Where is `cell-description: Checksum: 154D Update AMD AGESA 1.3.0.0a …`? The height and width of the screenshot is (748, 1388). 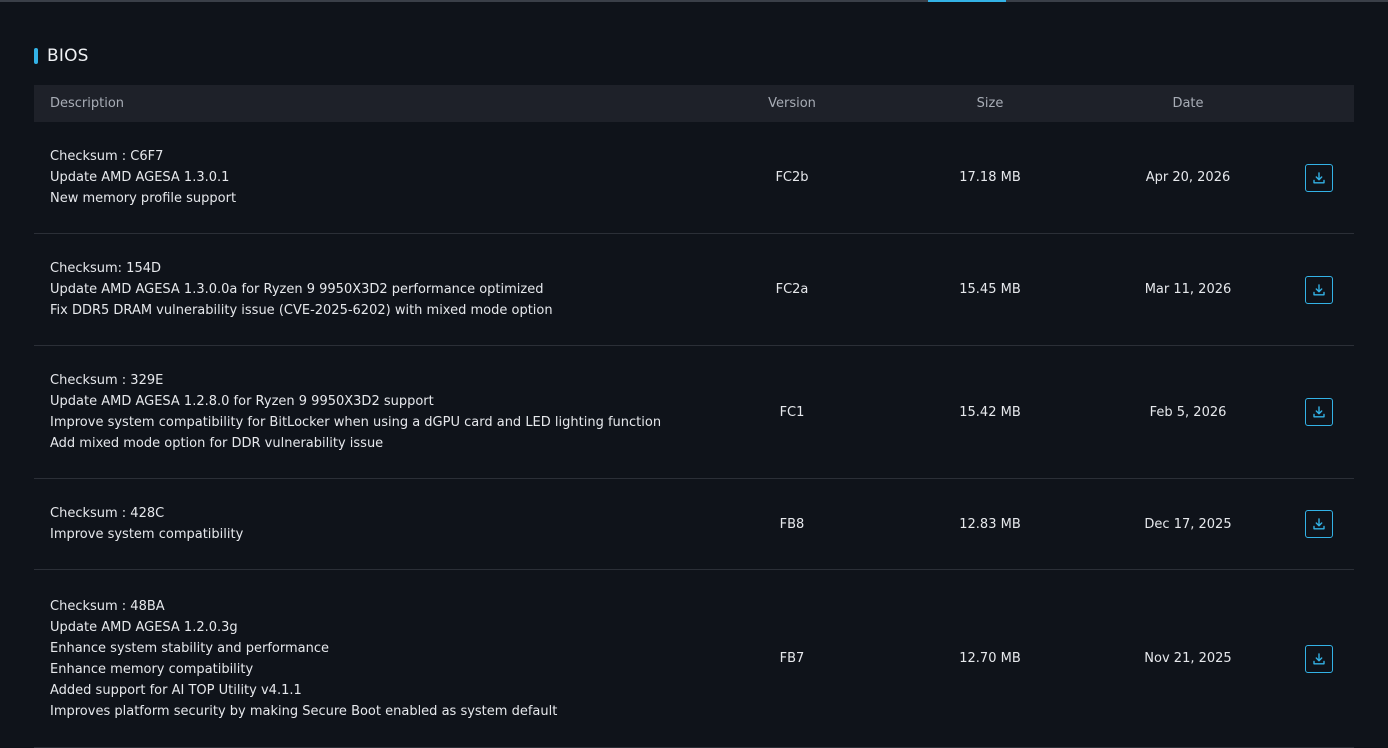 cell-description: Checksum: 154D Update AMD AGESA 1.3.0.0a … is located at coordinates (380, 289).